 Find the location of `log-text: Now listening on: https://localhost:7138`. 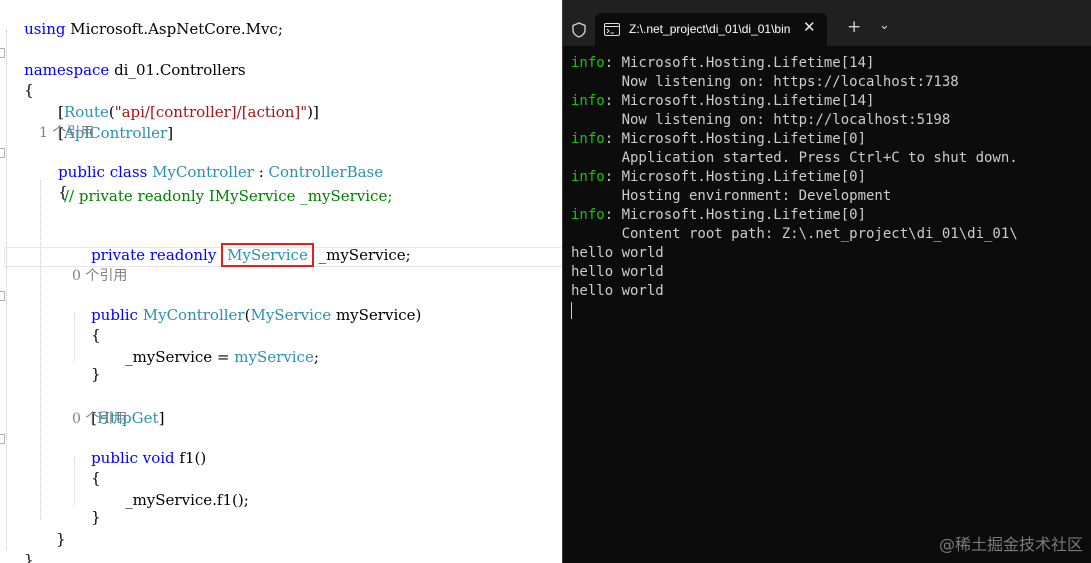

log-text: Now listening on: https://localhost:7138 is located at coordinates (765, 82).